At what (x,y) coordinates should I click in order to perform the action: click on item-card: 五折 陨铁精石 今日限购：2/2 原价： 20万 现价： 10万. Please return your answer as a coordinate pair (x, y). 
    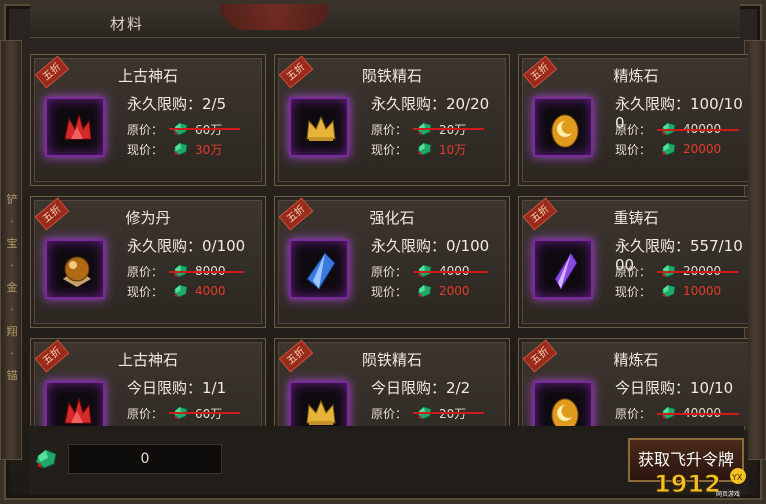
    Looking at the image, I should click on (392, 382).